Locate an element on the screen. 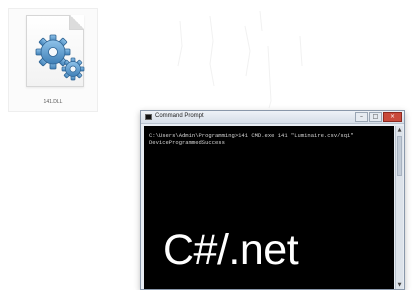 This screenshot has height=290, width=417. console-result-line: DeviceProgrammedSuccess is located at coordinates (187, 142).